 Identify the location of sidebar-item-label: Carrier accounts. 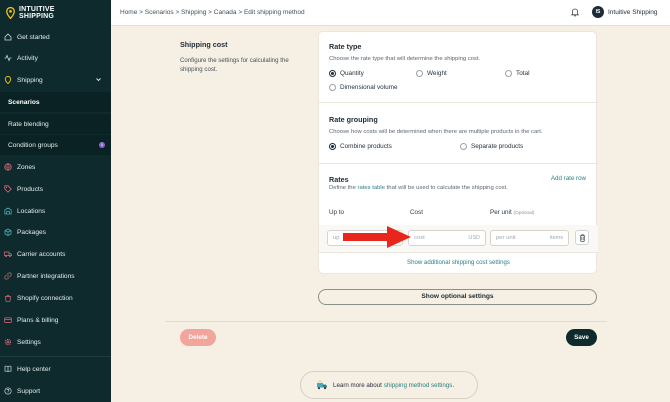
(41, 254).